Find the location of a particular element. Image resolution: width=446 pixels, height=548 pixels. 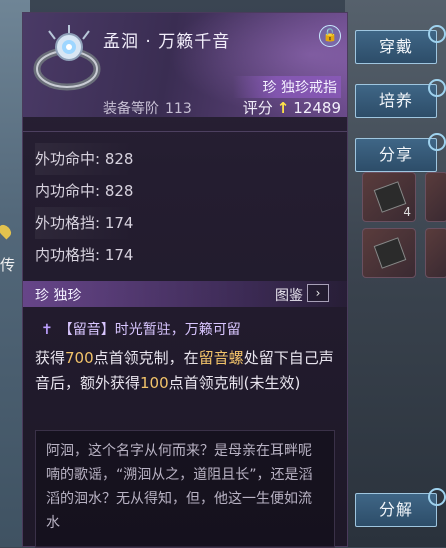

share-button: 分享 is located at coordinates (400, 152).